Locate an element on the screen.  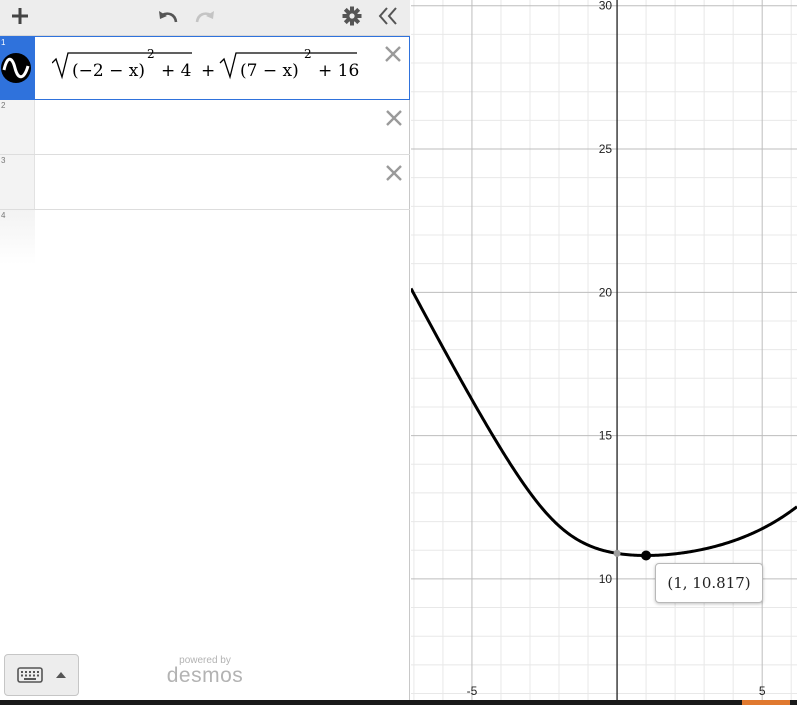
double-chevron-left-icon is located at coordinates (387, 16).